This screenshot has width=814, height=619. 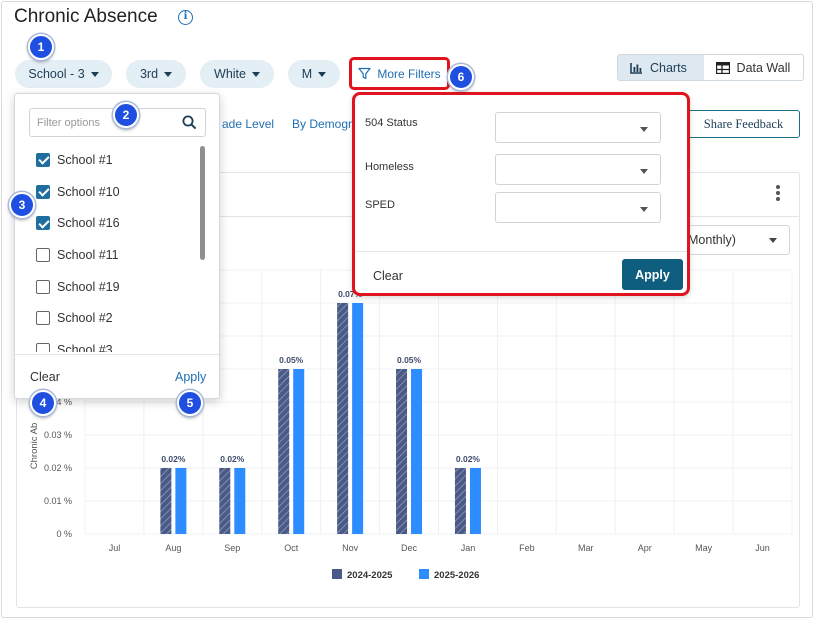 What do you see at coordinates (778, 194) in the screenshot?
I see `more-options-icon` at bounding box center [778, 194].